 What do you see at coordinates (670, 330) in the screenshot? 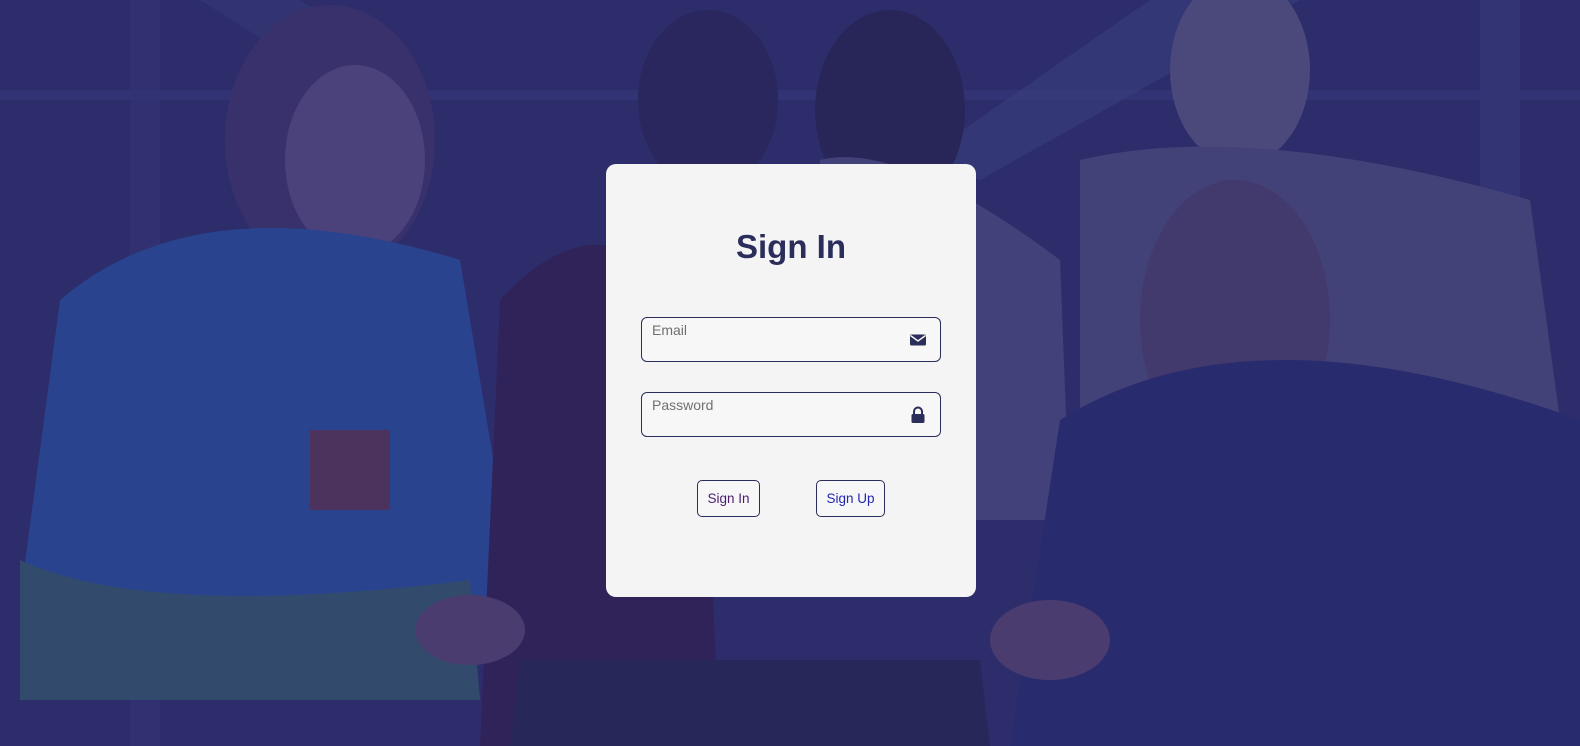
I see `email-placeholder: Email` at bounding box center [670, 330].